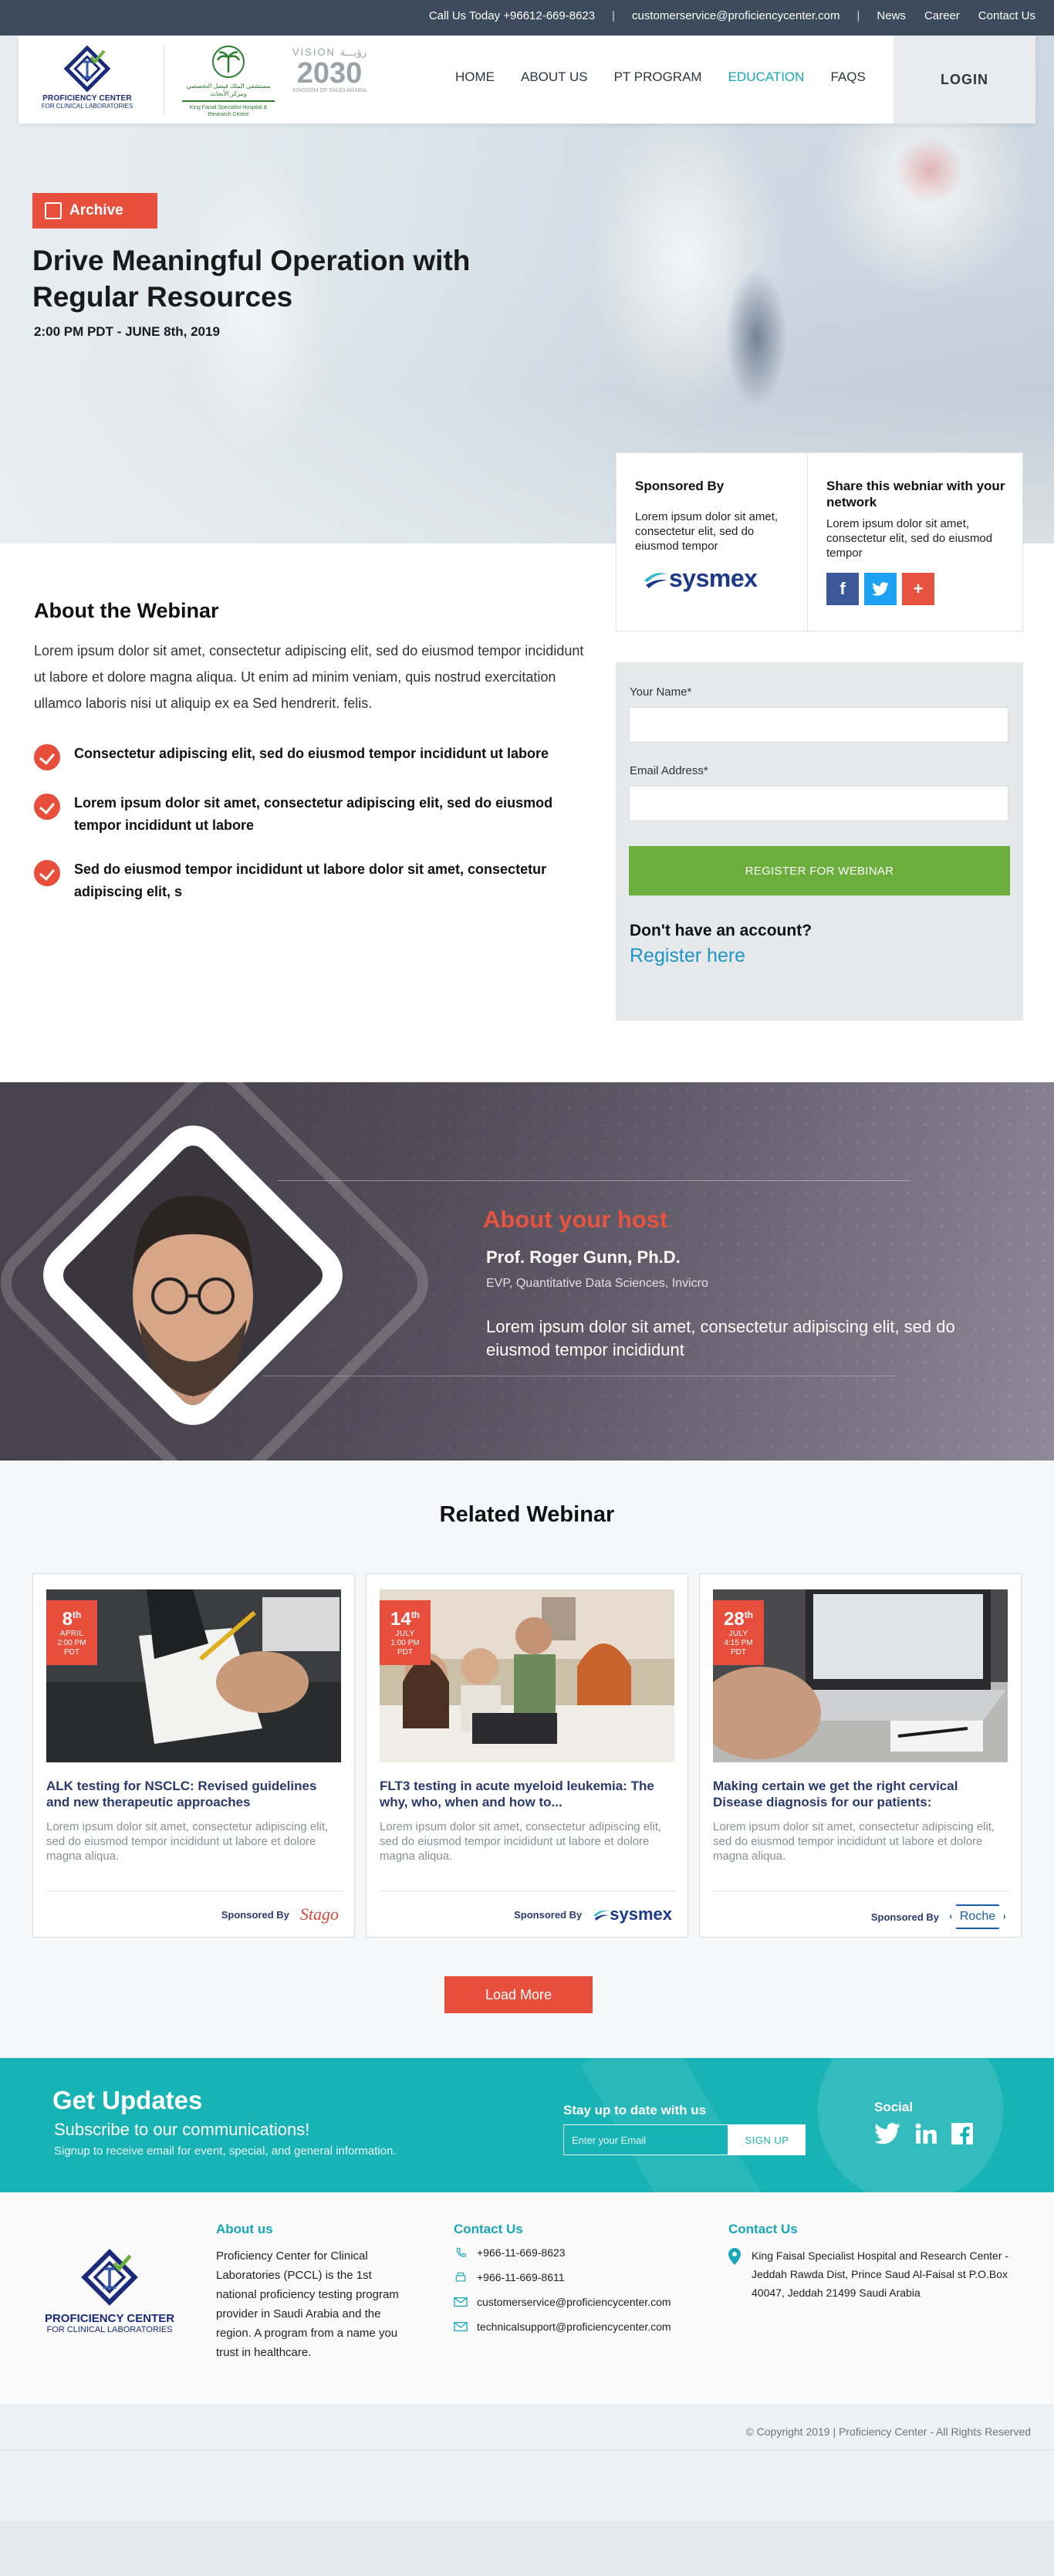 This screenshot has height=2576, width=1054. I want to click on card-date-badge: 14th JULY 1:00 PM PDT, so click(405, 1633).